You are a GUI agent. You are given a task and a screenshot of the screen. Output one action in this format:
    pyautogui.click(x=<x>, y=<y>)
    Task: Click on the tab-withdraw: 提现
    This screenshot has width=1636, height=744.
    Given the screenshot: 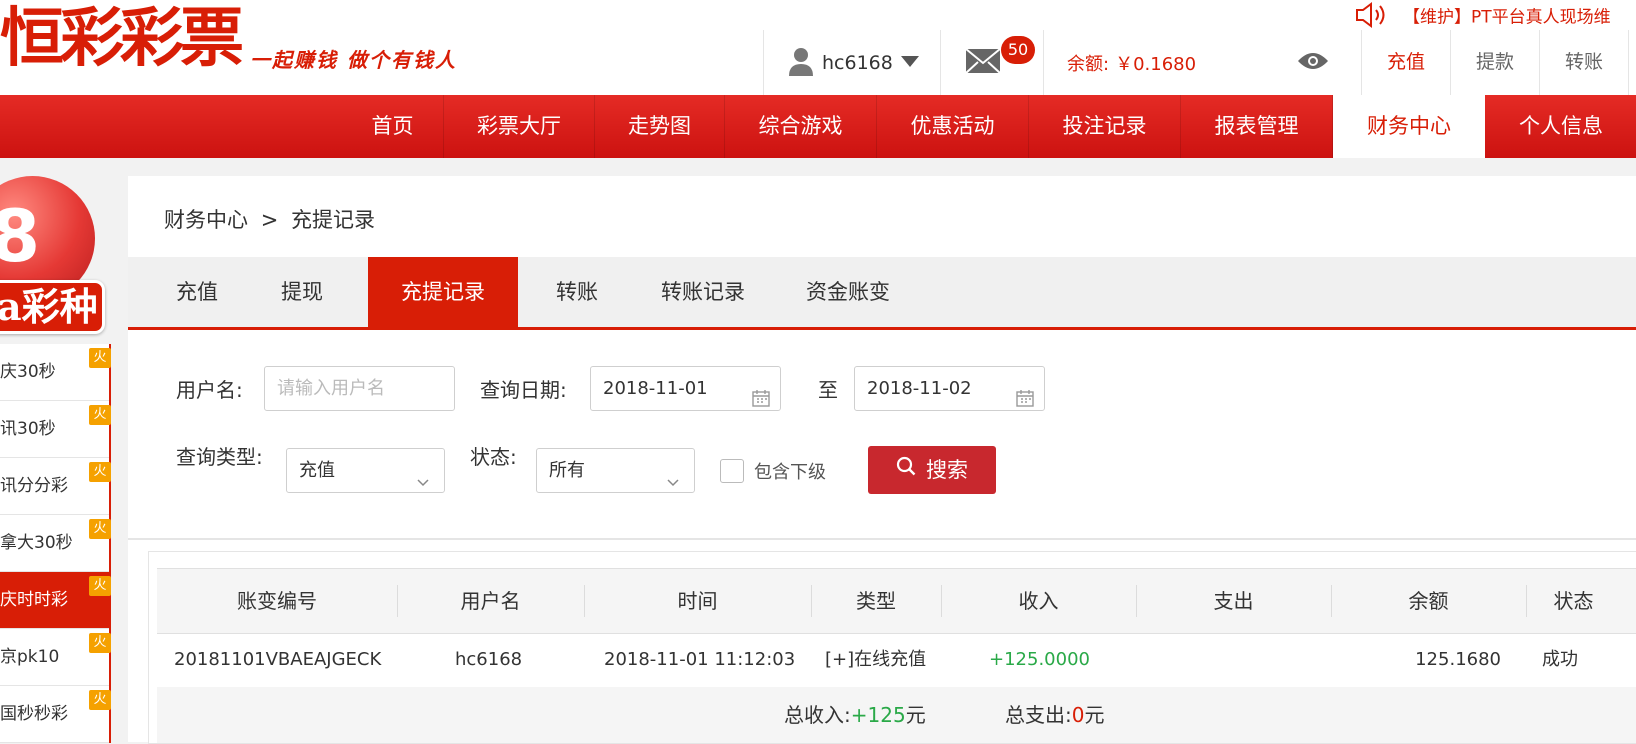 What is the action you would take?
    pyautogui.click(x=302, y=292)
    